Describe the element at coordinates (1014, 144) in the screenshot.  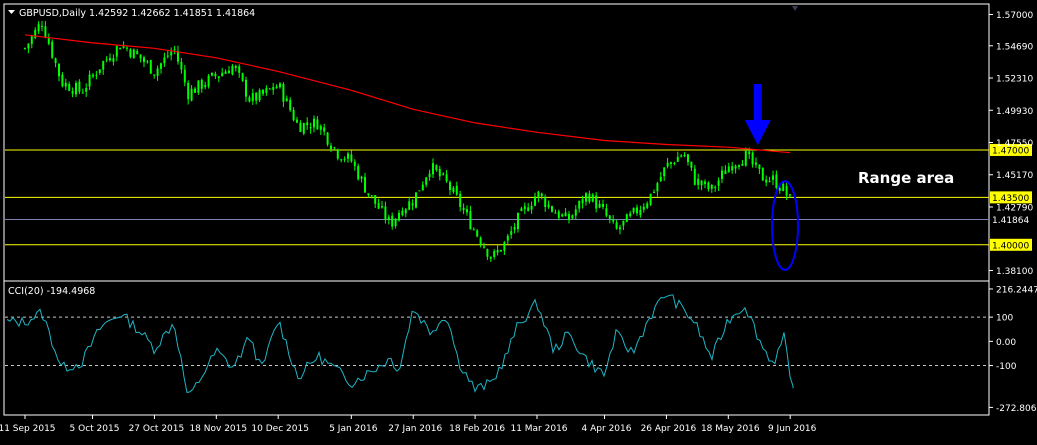
I see `price-tick-label: 1.47550` at that location.